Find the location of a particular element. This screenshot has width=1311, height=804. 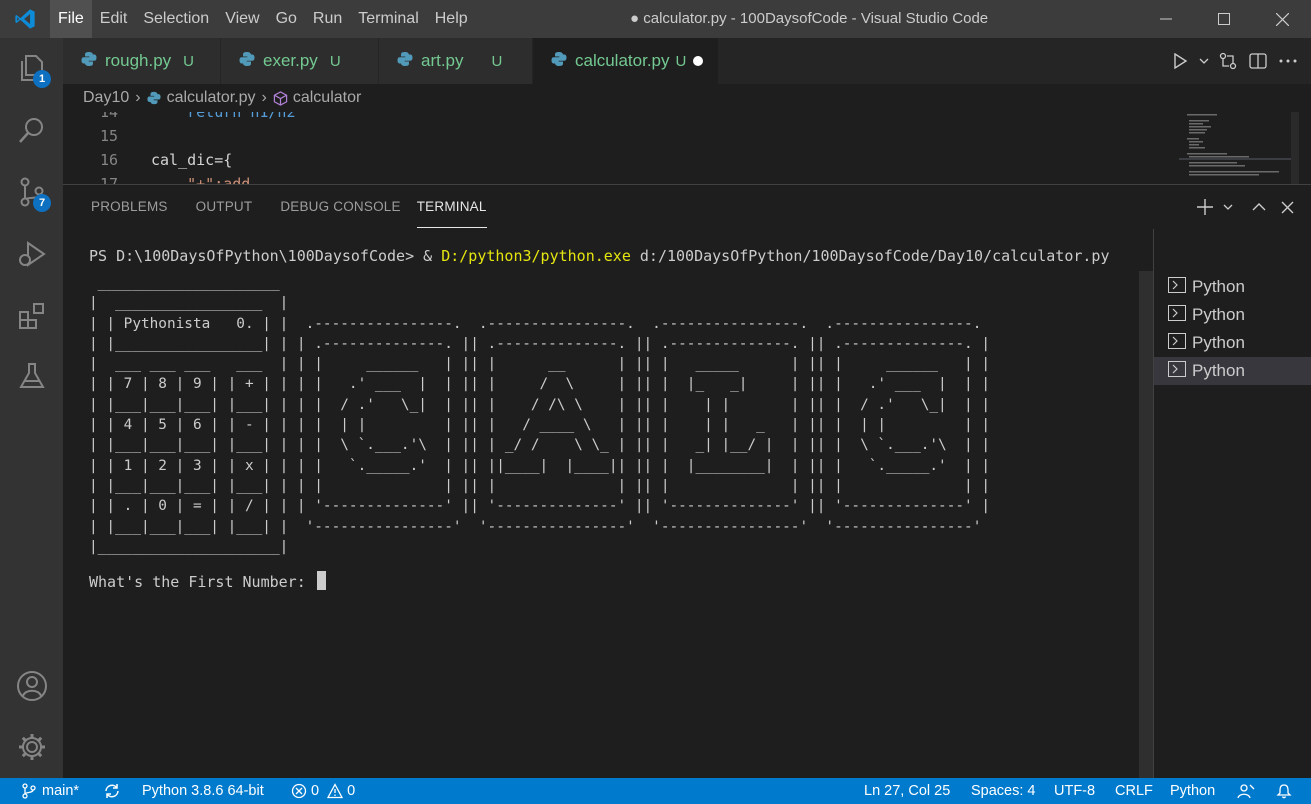

breadcrumb-folder: Day10 is located at coordinates (106, 98).